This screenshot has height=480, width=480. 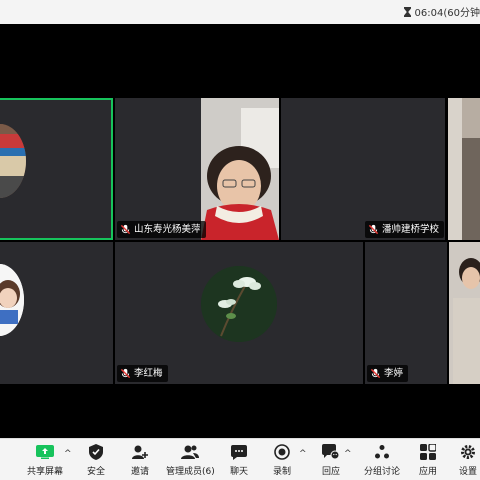 I want to click on hourglass-icon, so click(x=407, y=11).